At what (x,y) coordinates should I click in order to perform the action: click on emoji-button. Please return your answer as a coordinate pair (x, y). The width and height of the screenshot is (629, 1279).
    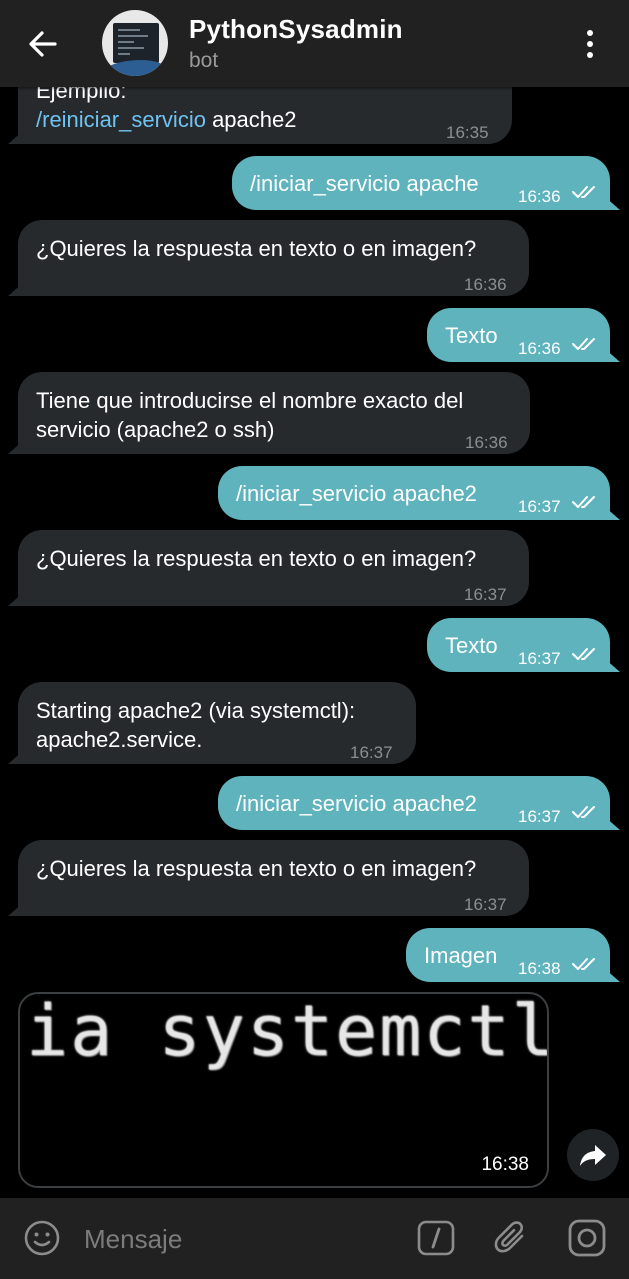
    Looking at the image, I should click on (42, 1238).